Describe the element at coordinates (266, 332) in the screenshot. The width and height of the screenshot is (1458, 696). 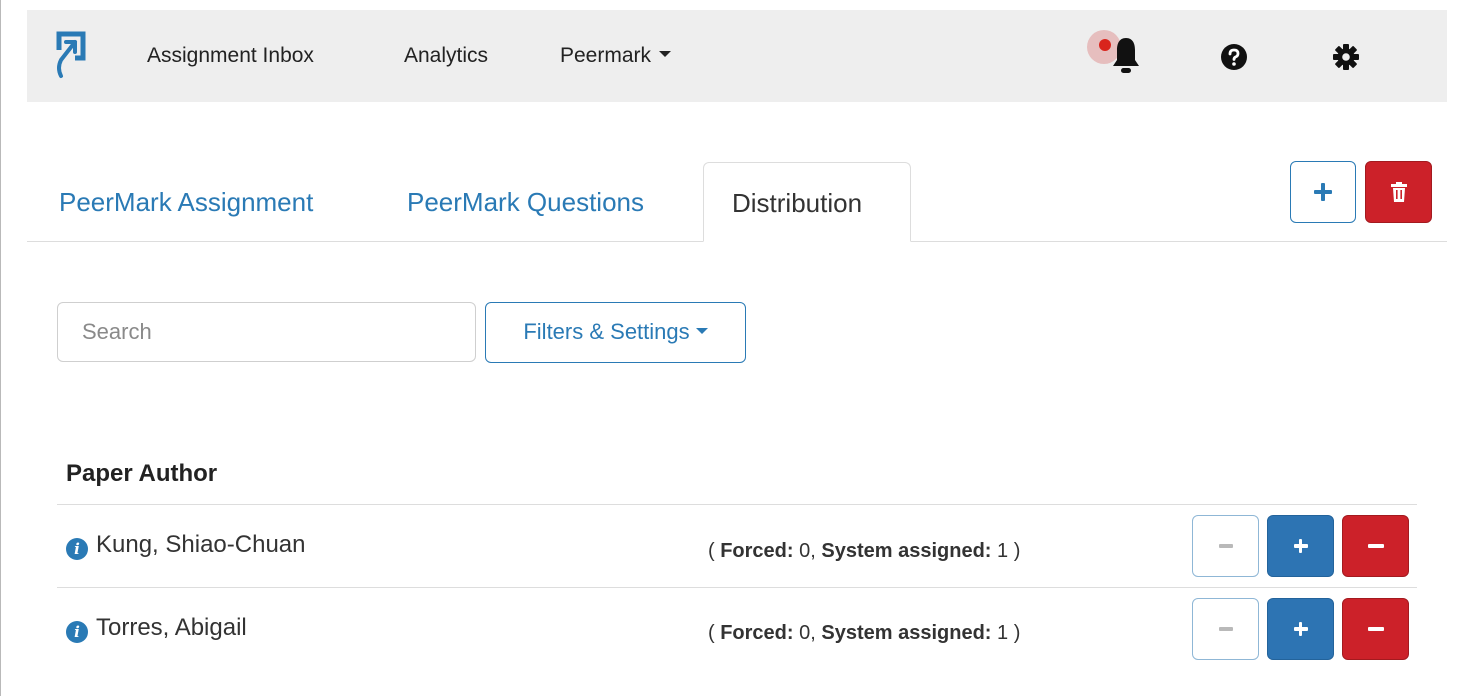
I see `search-input` at that location.